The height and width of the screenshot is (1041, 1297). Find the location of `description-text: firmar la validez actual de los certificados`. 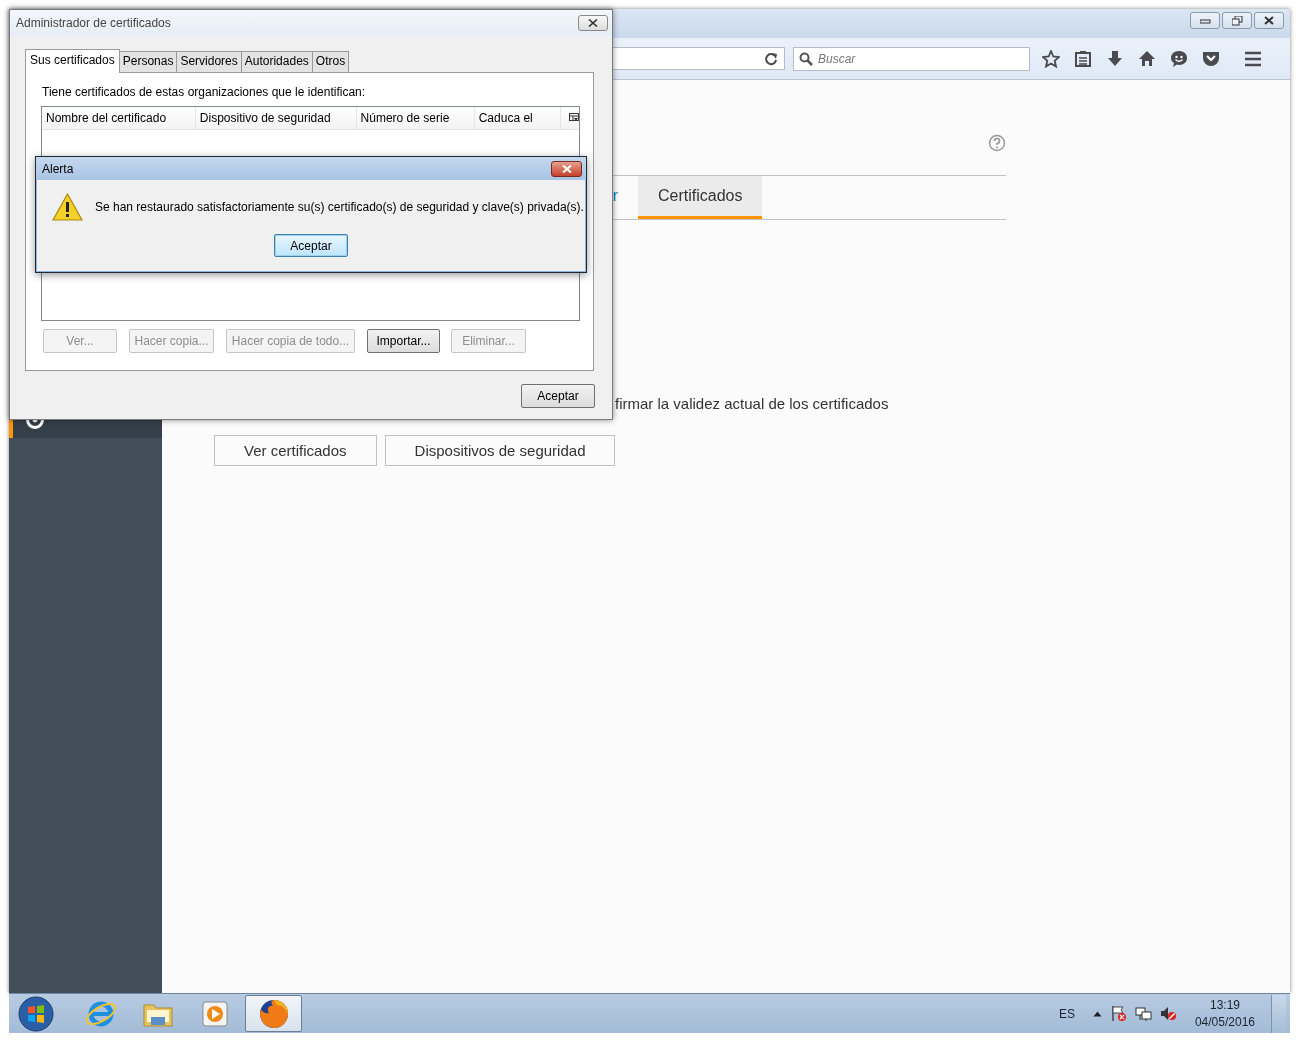

description-text: firmar la validez actual de los certificados is located at coordinates (752, 403).